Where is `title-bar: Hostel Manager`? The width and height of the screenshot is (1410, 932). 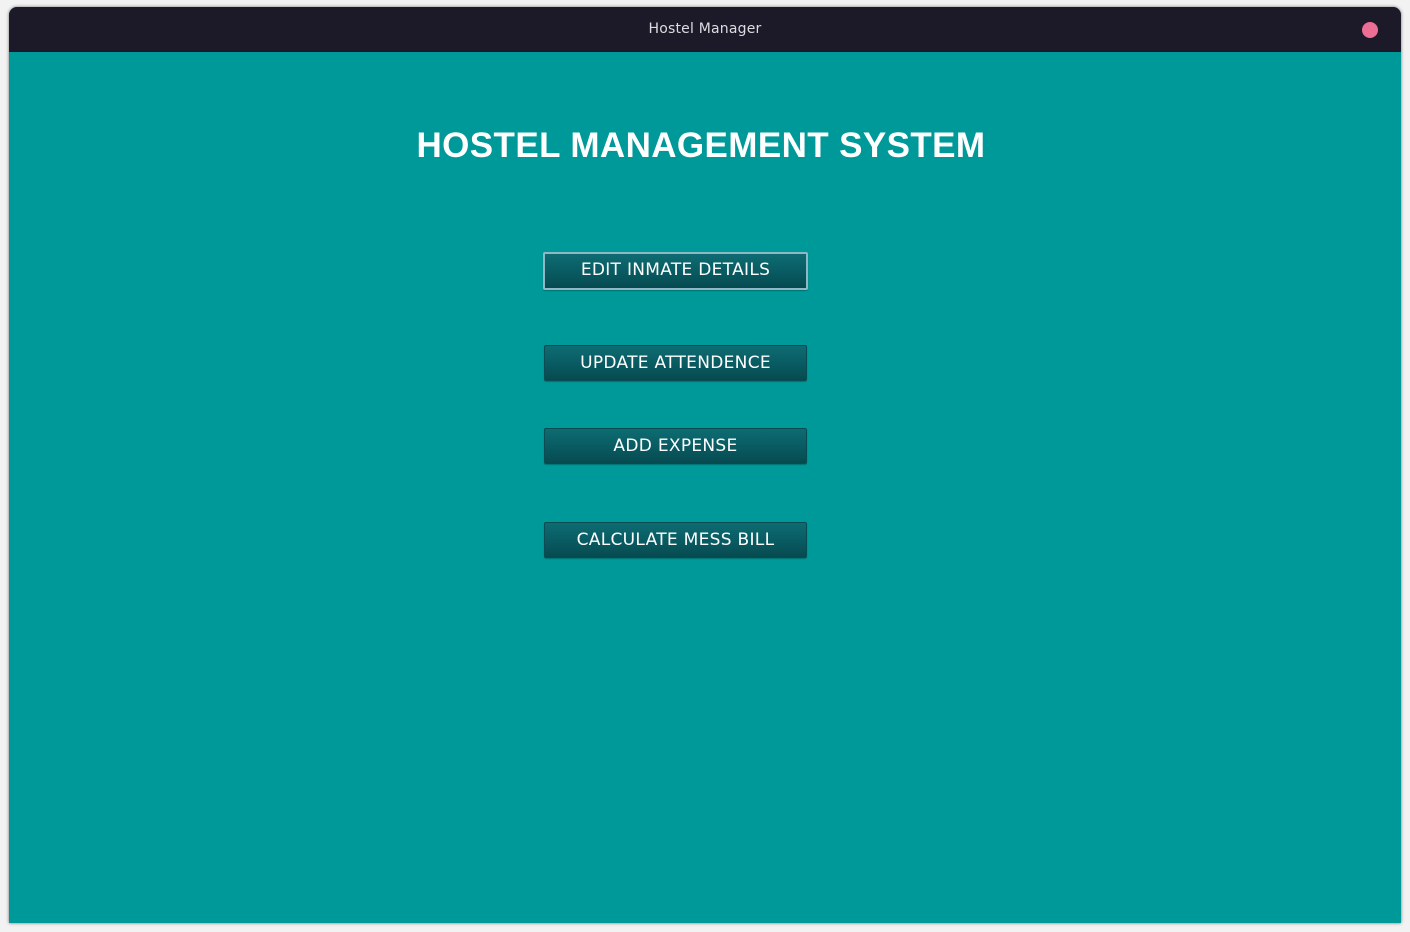
title-bar: Hostel Manager is located at coordinates (705, 29).